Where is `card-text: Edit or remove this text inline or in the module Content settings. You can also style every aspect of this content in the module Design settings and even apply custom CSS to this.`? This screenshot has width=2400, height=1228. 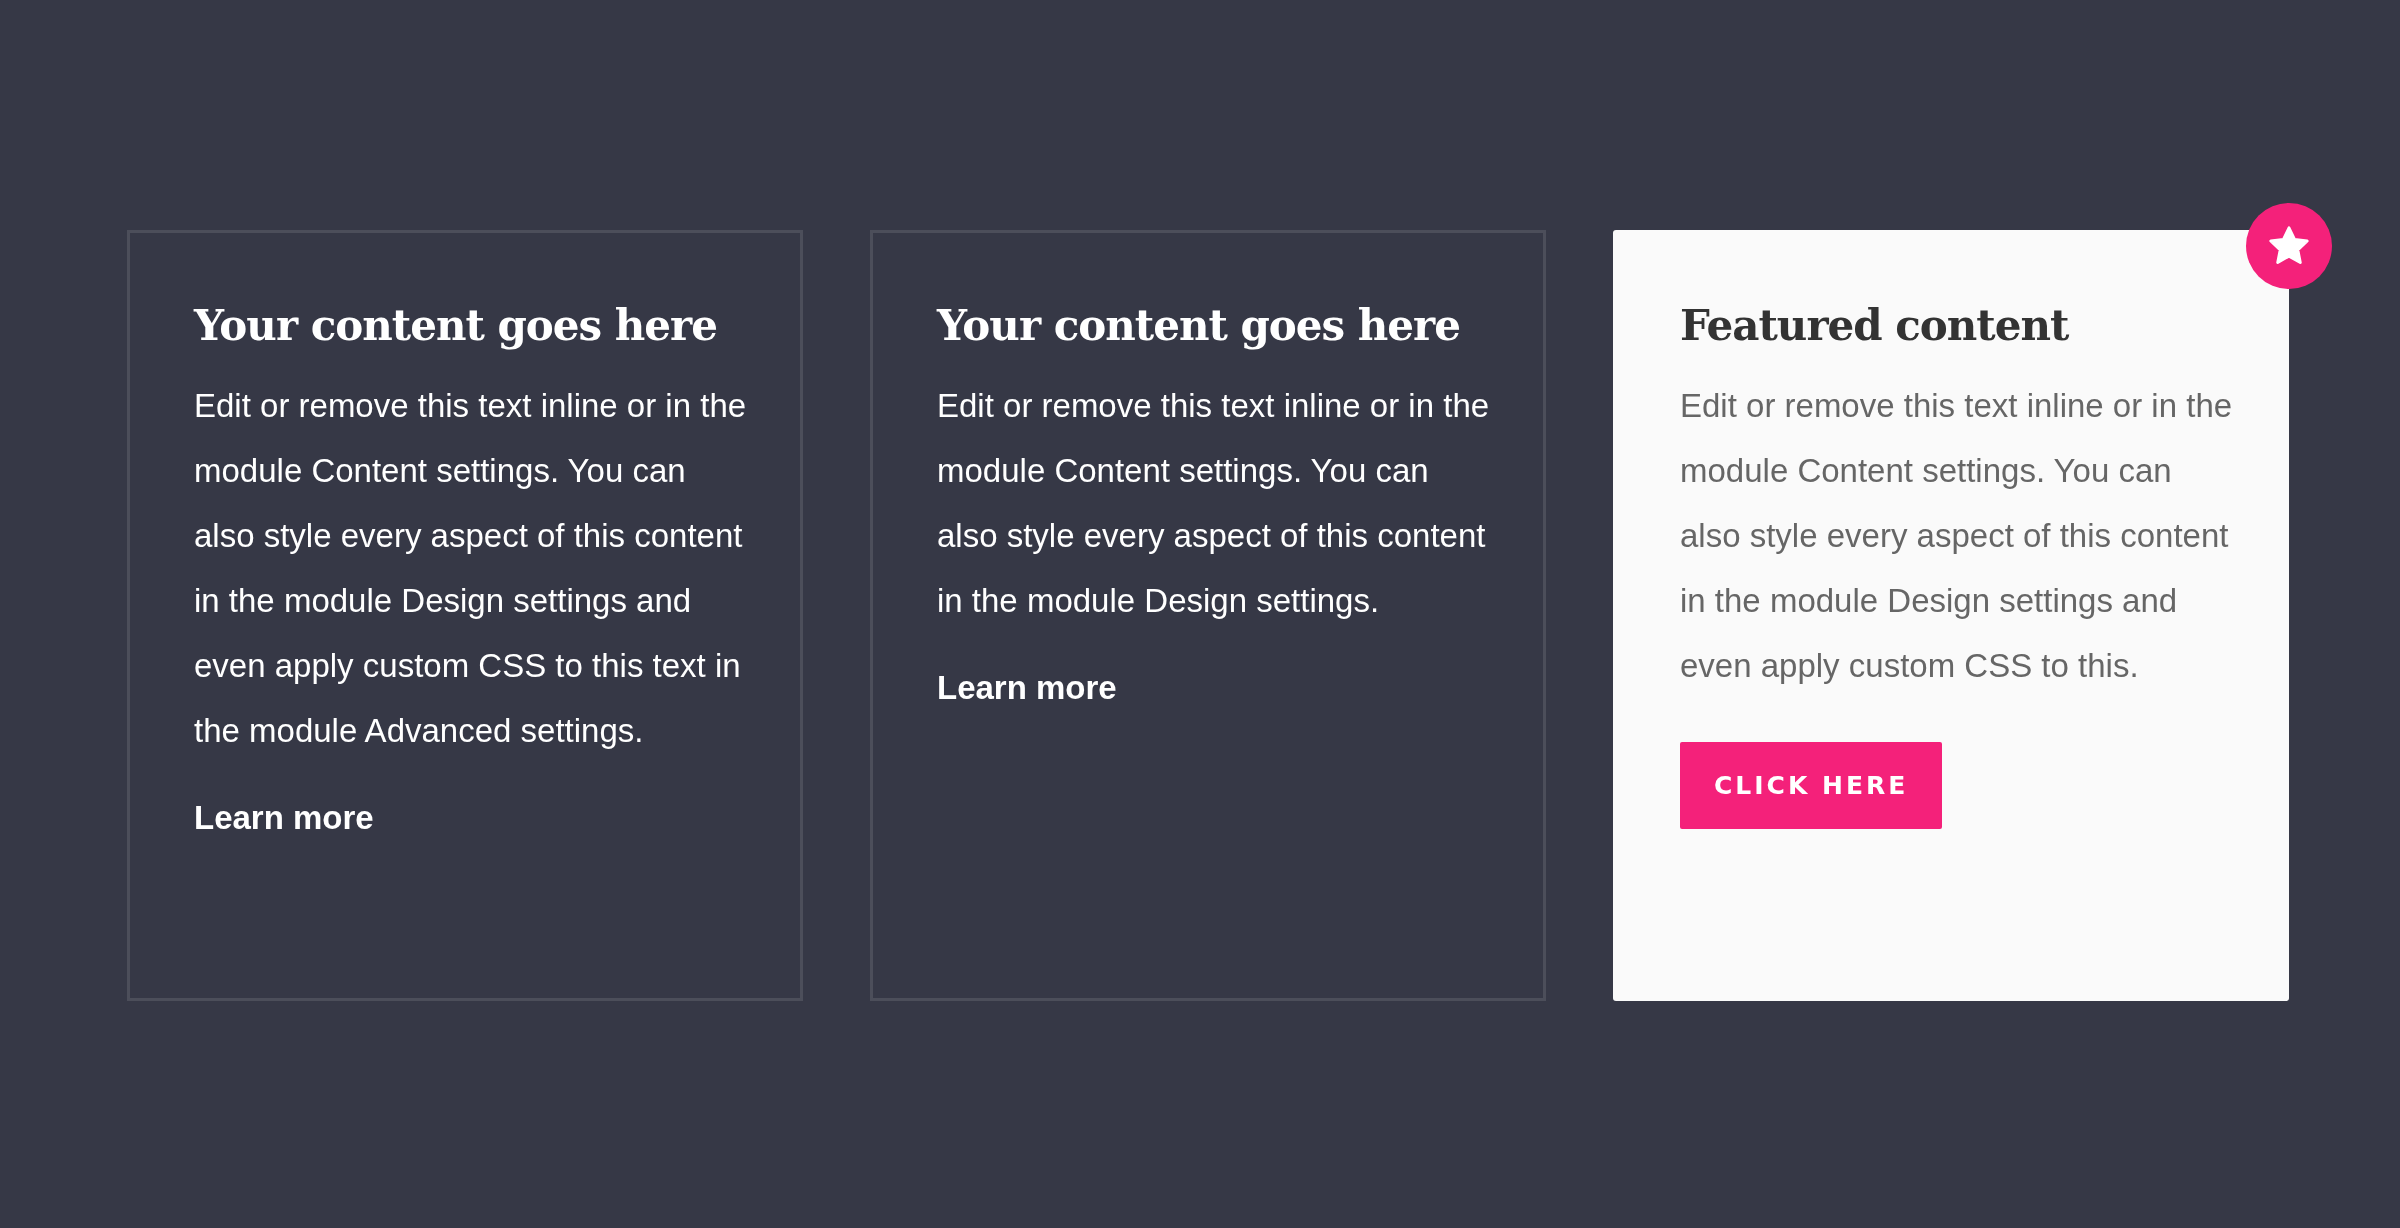 card-text: Edit or remove this text inline or in the module Content settings. You can also style every aspect of this content in the module Design settings and even apply custom CSS to this. is located at coordinates (1957, 536).